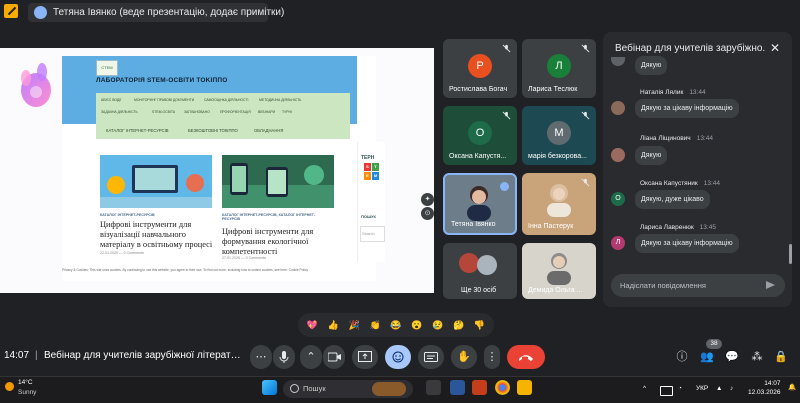 This screenshot has height=403, width=800. I want to click on chat-message: Дякую, дуже цікаво, so click(672, 199).